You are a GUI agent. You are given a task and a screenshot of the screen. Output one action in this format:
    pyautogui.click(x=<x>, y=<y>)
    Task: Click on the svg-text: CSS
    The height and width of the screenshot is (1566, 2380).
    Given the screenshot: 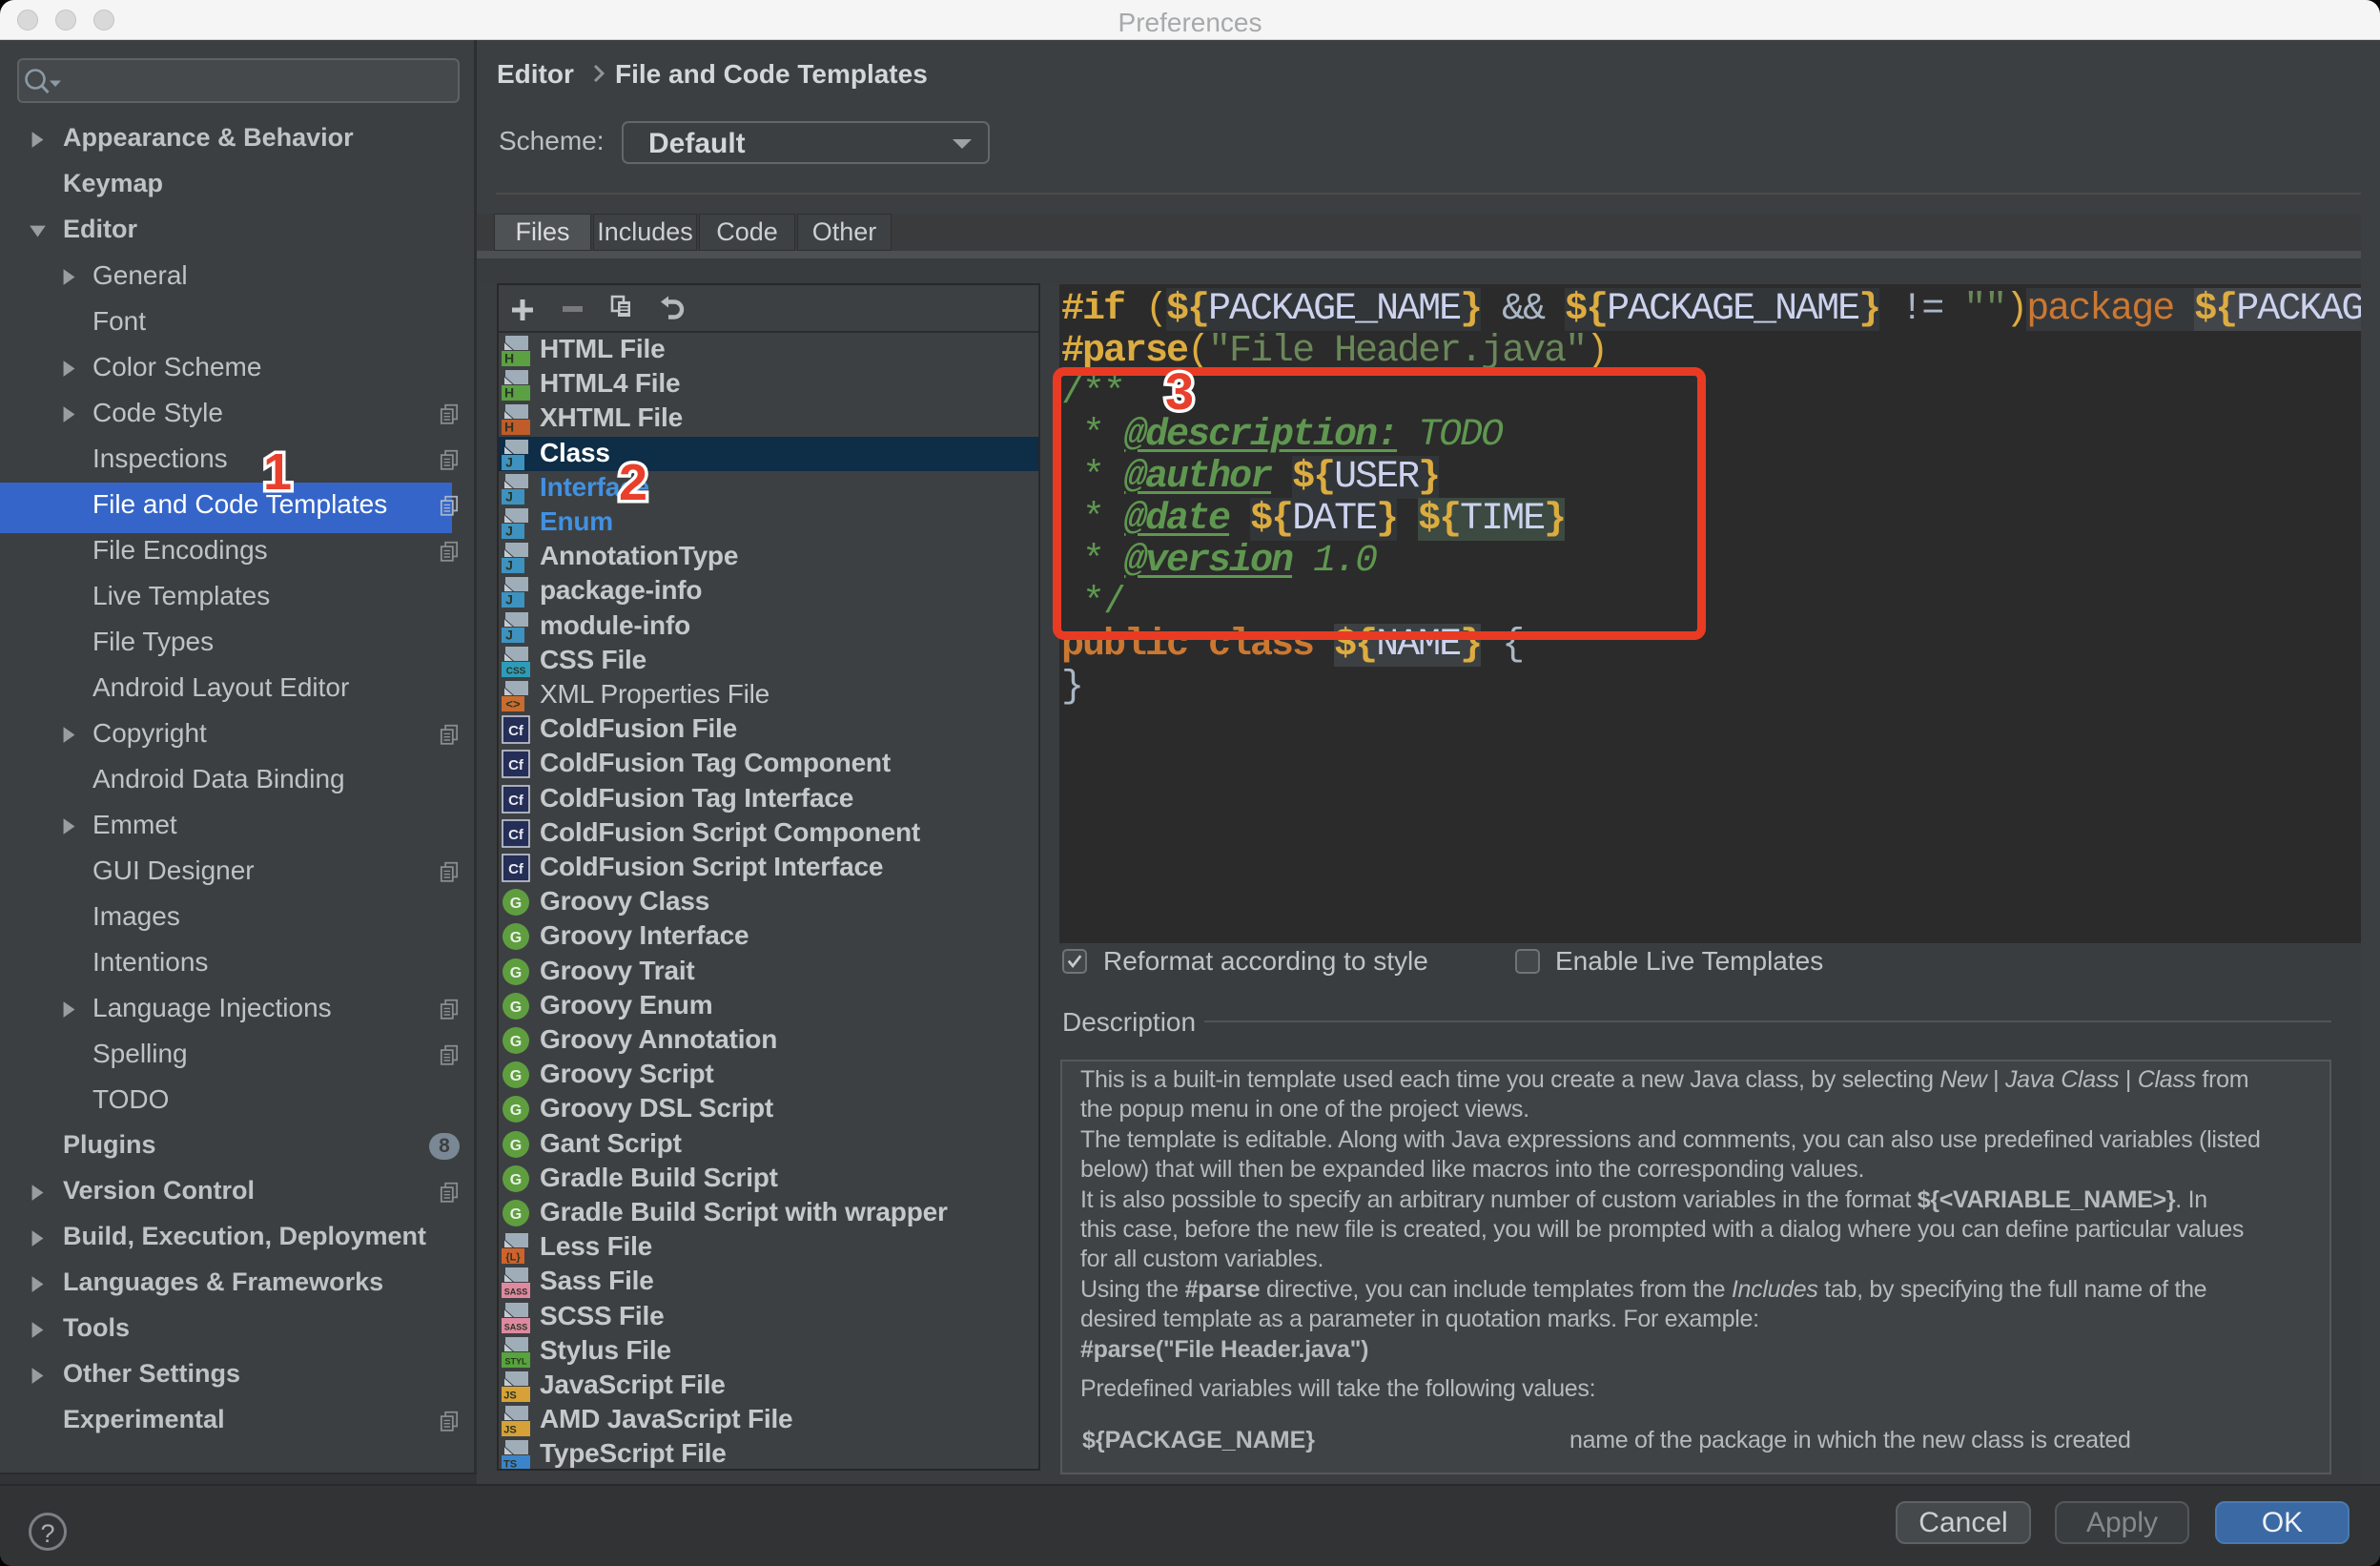 What is the action you would take?
    pyautogui.click(x=516, y=671)
    